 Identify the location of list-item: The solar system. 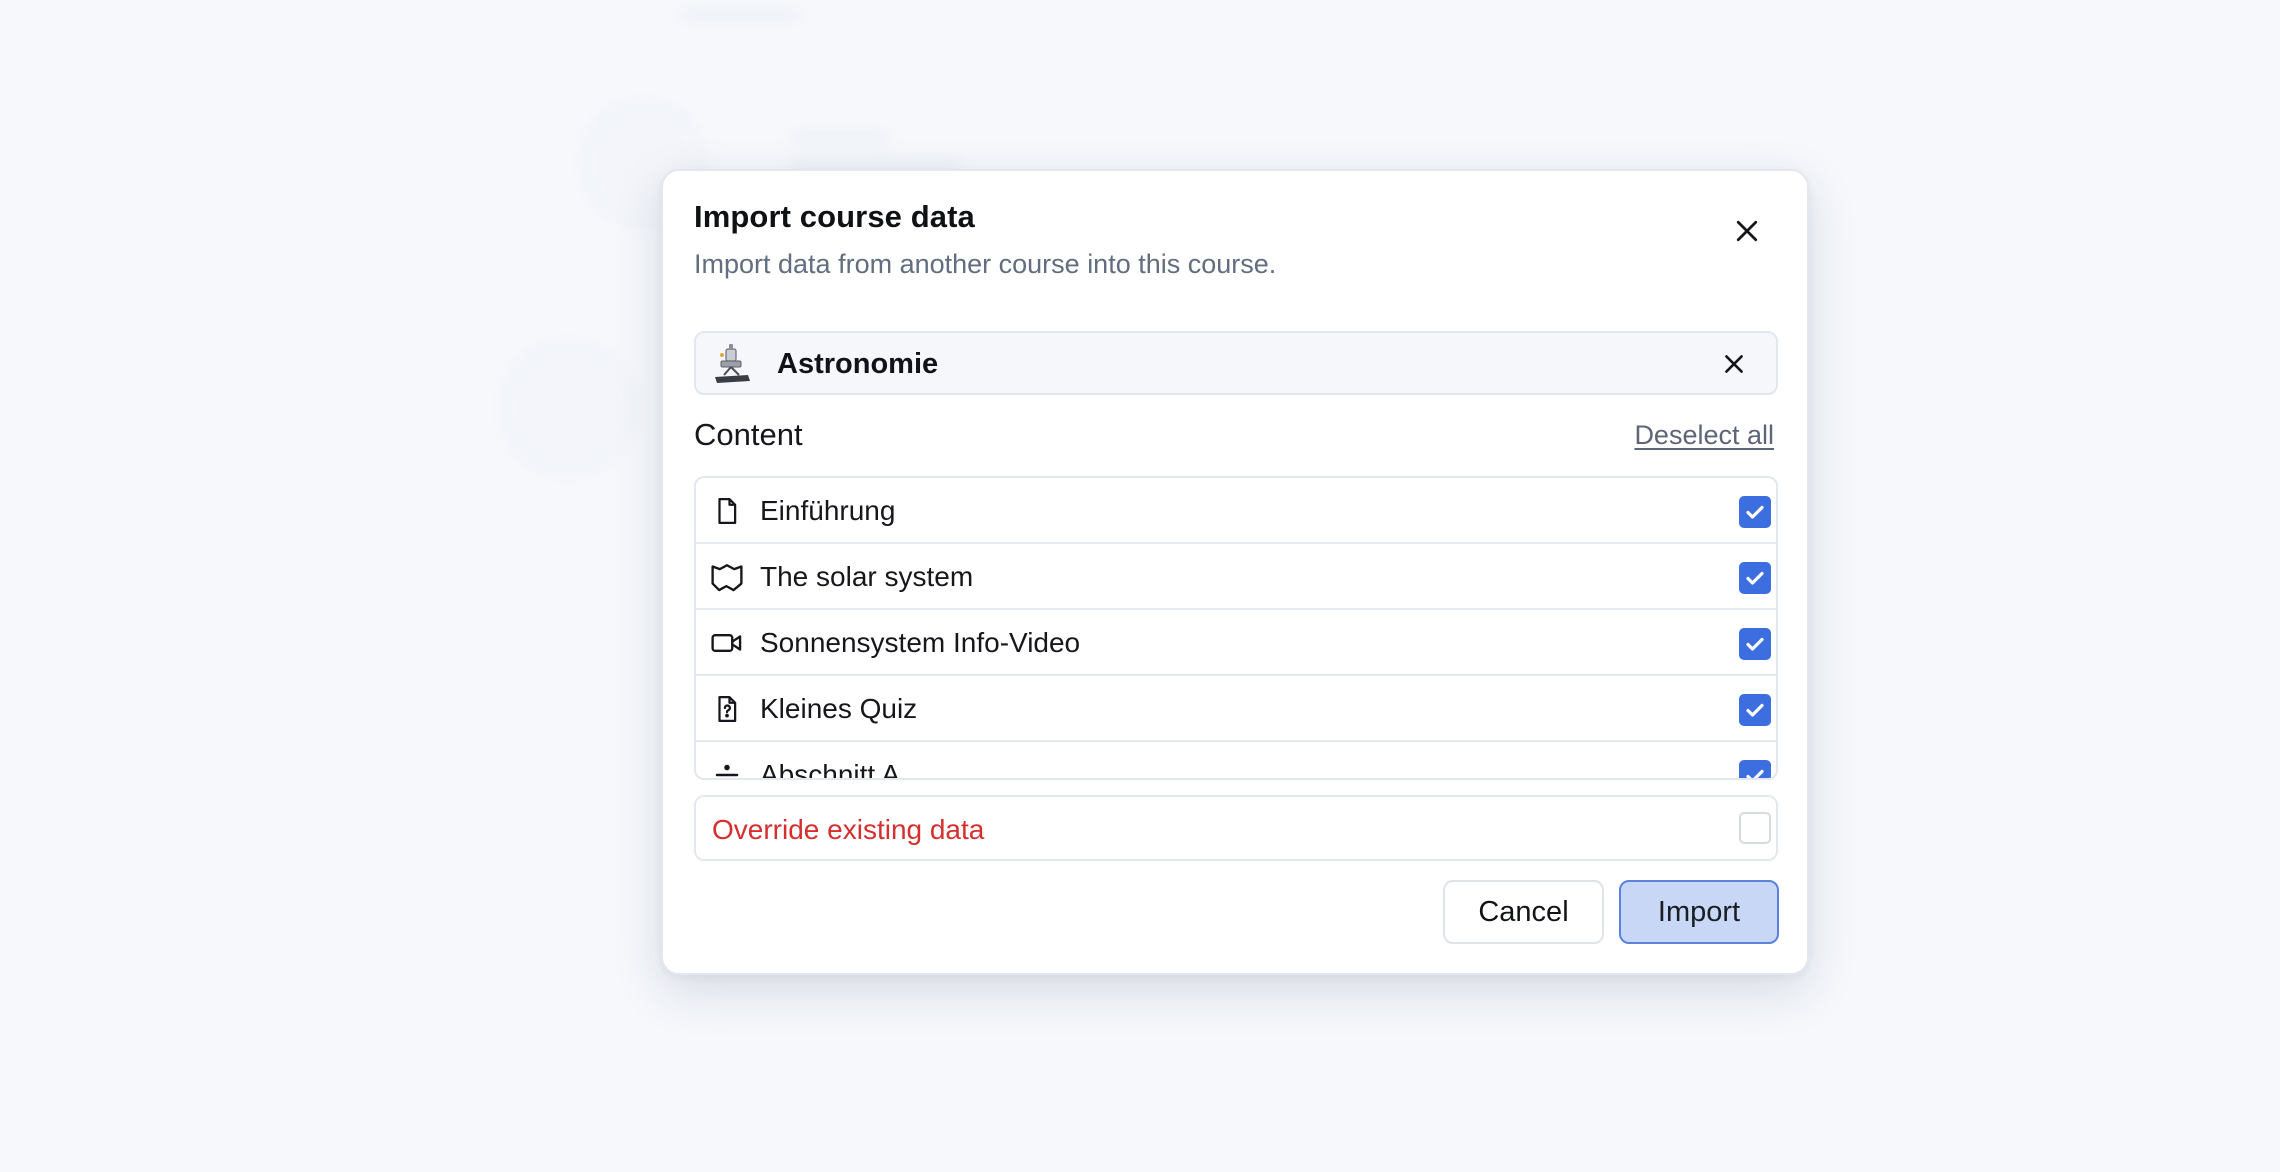
(1236, 577).